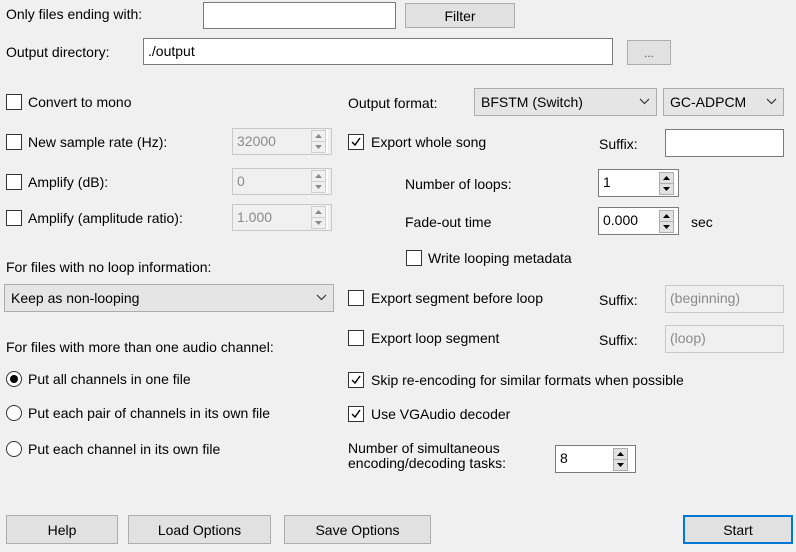 Image resolution: width=796 pixels, height=552 pixels. Describe the element at coordinates (14, 102) in the screenshot. I see `convert-mono-checkbox` at that location.